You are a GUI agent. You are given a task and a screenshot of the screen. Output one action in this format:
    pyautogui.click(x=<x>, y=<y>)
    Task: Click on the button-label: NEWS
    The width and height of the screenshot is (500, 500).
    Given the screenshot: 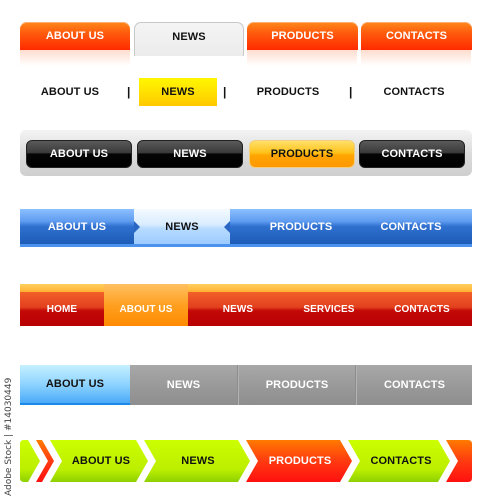 What is the action you would take?
    pyautogui.click(x=190, y=154)
    